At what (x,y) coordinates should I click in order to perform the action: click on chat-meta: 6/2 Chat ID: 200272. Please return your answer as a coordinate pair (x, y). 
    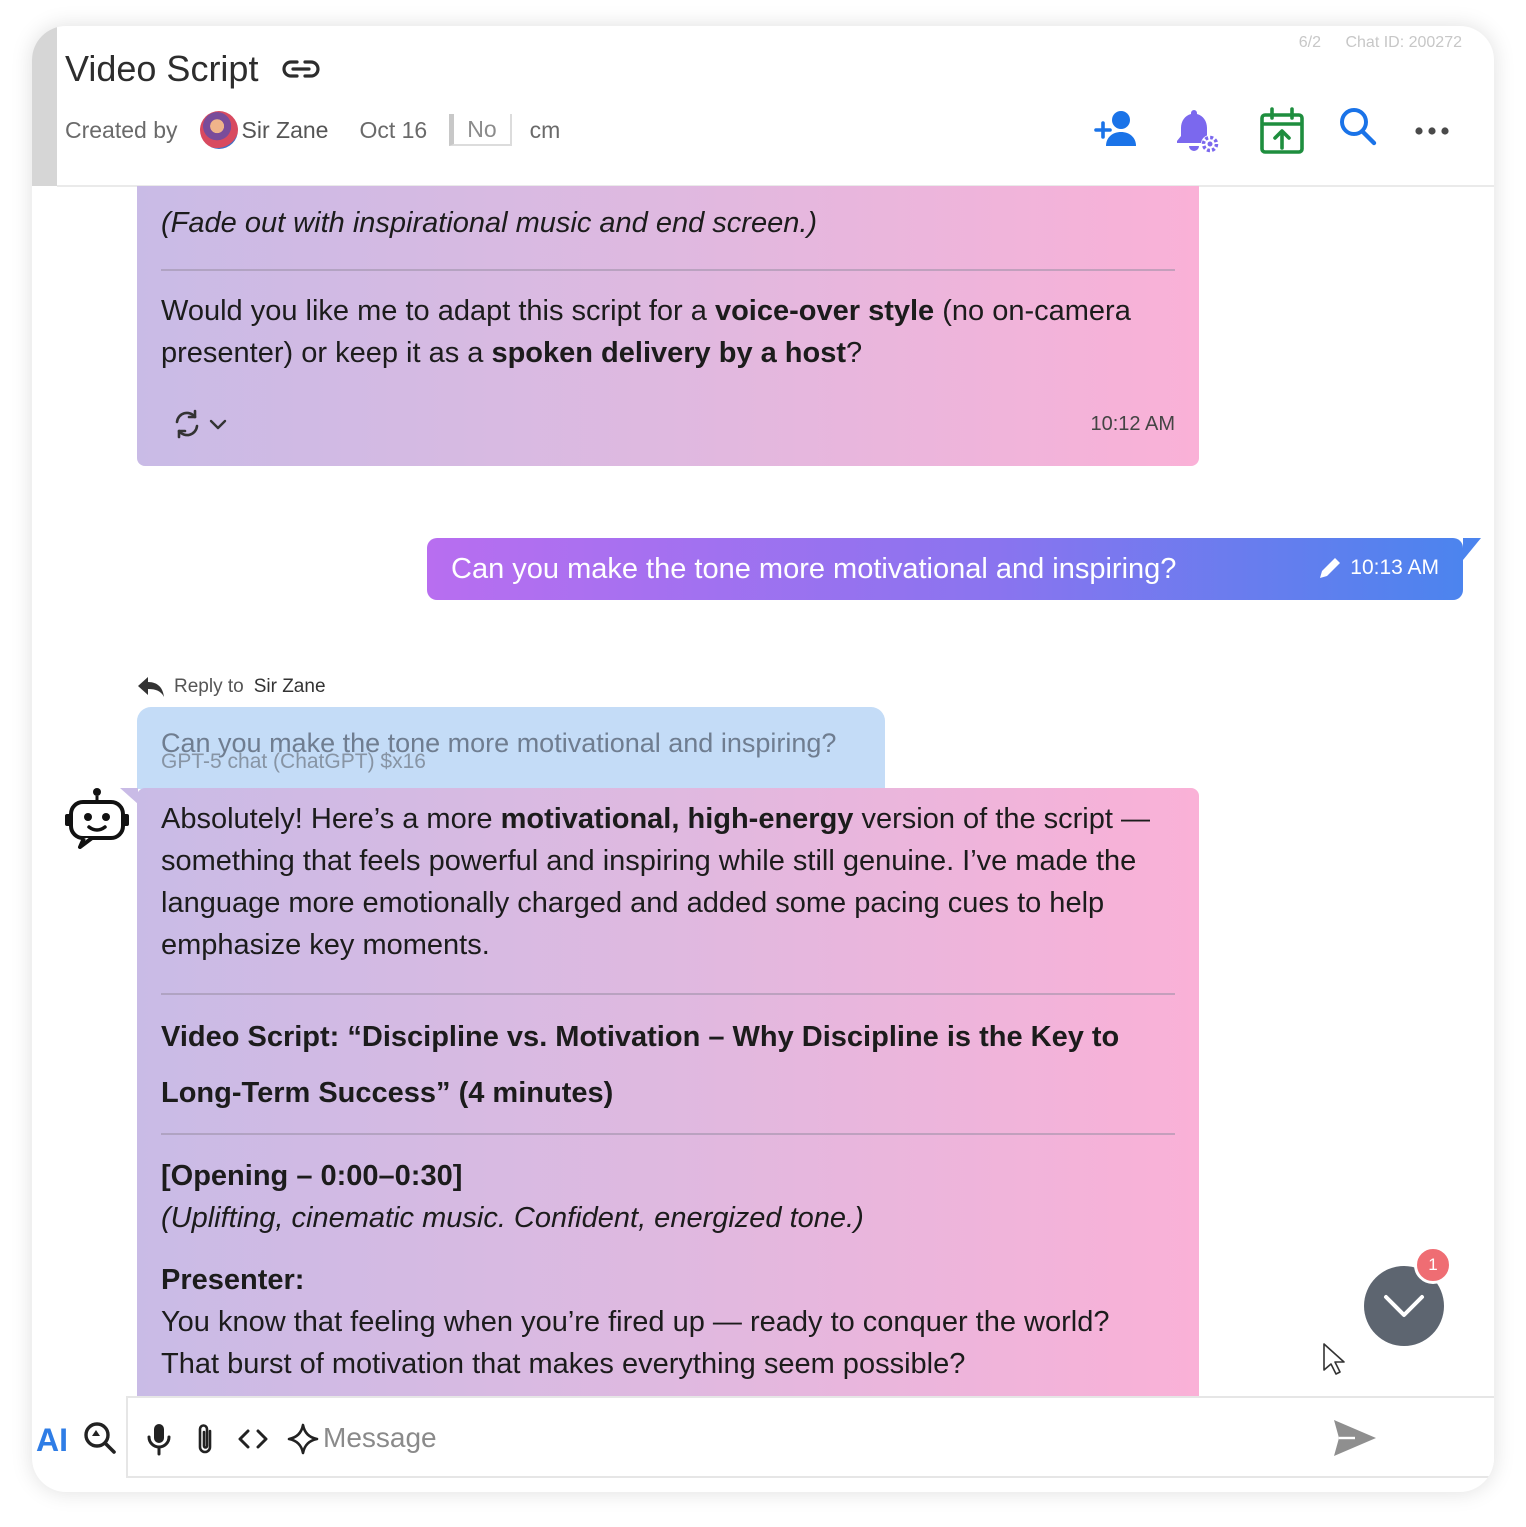
    Looking at the image, I should click on (1370, 43).